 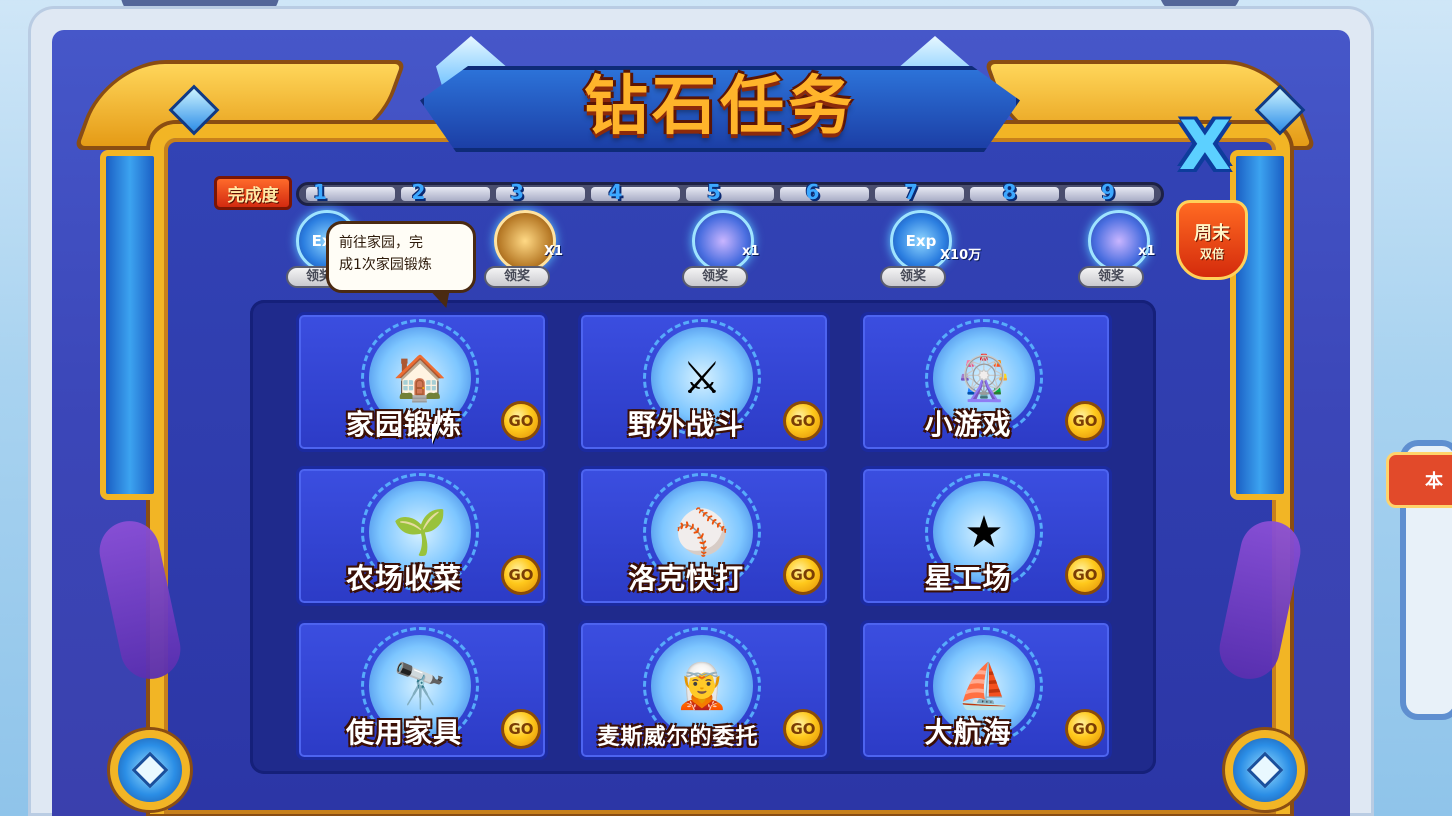 I want to click on close-x-icon: X, so click(x=1205, y=146).